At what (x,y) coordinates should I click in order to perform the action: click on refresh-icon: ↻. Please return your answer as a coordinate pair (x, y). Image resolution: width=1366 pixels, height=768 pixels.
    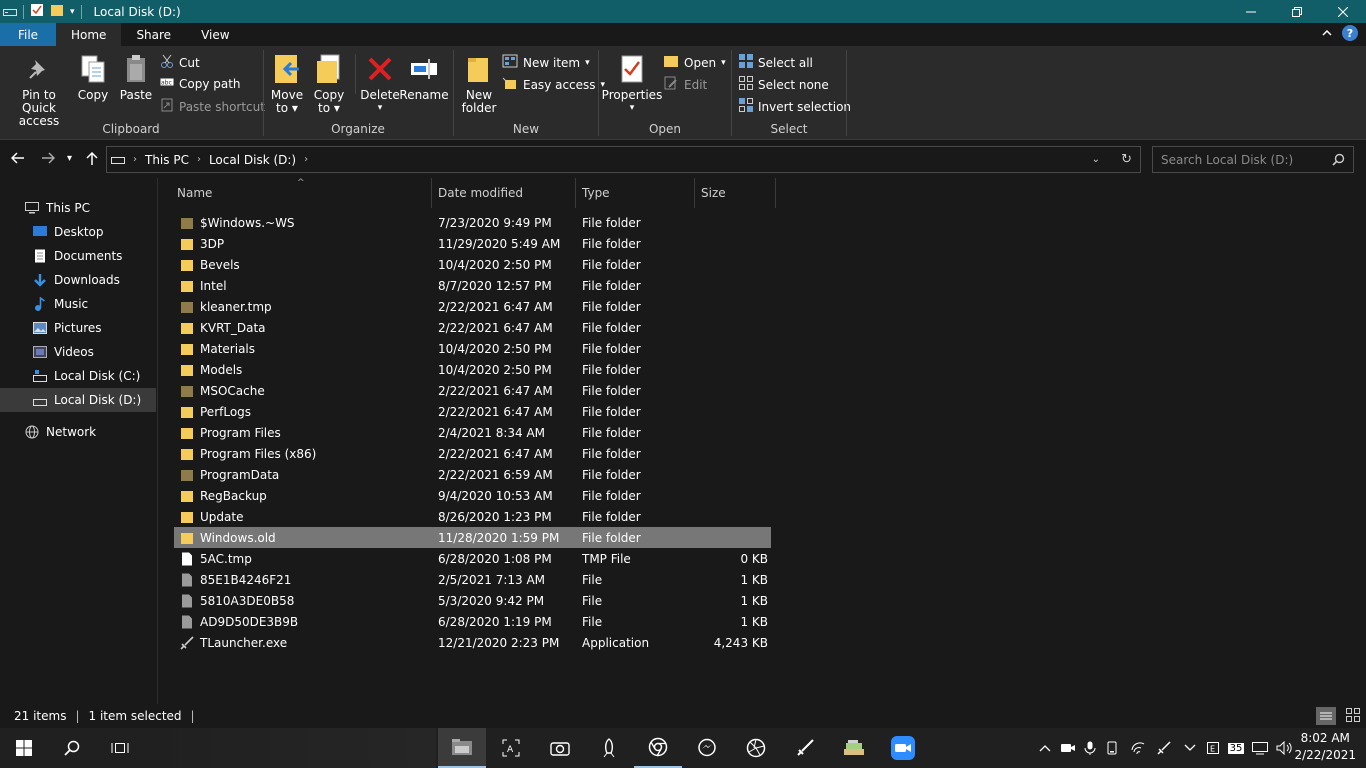
    Looking at the image, I should click on (1126, 159).